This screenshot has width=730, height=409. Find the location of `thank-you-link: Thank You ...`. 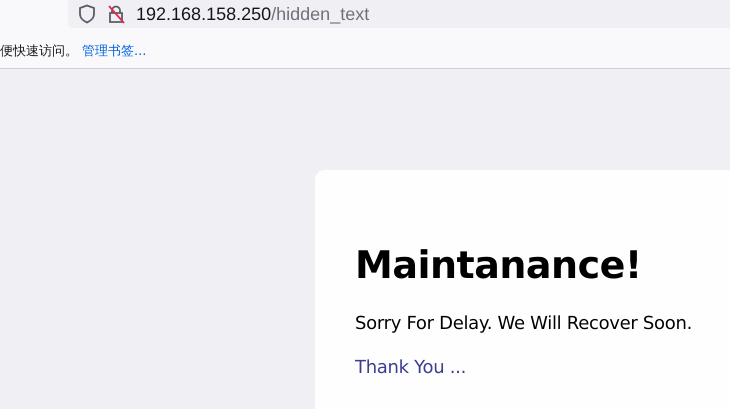

thank-you-link: Thank You ... is located at coordinates (410, 368).